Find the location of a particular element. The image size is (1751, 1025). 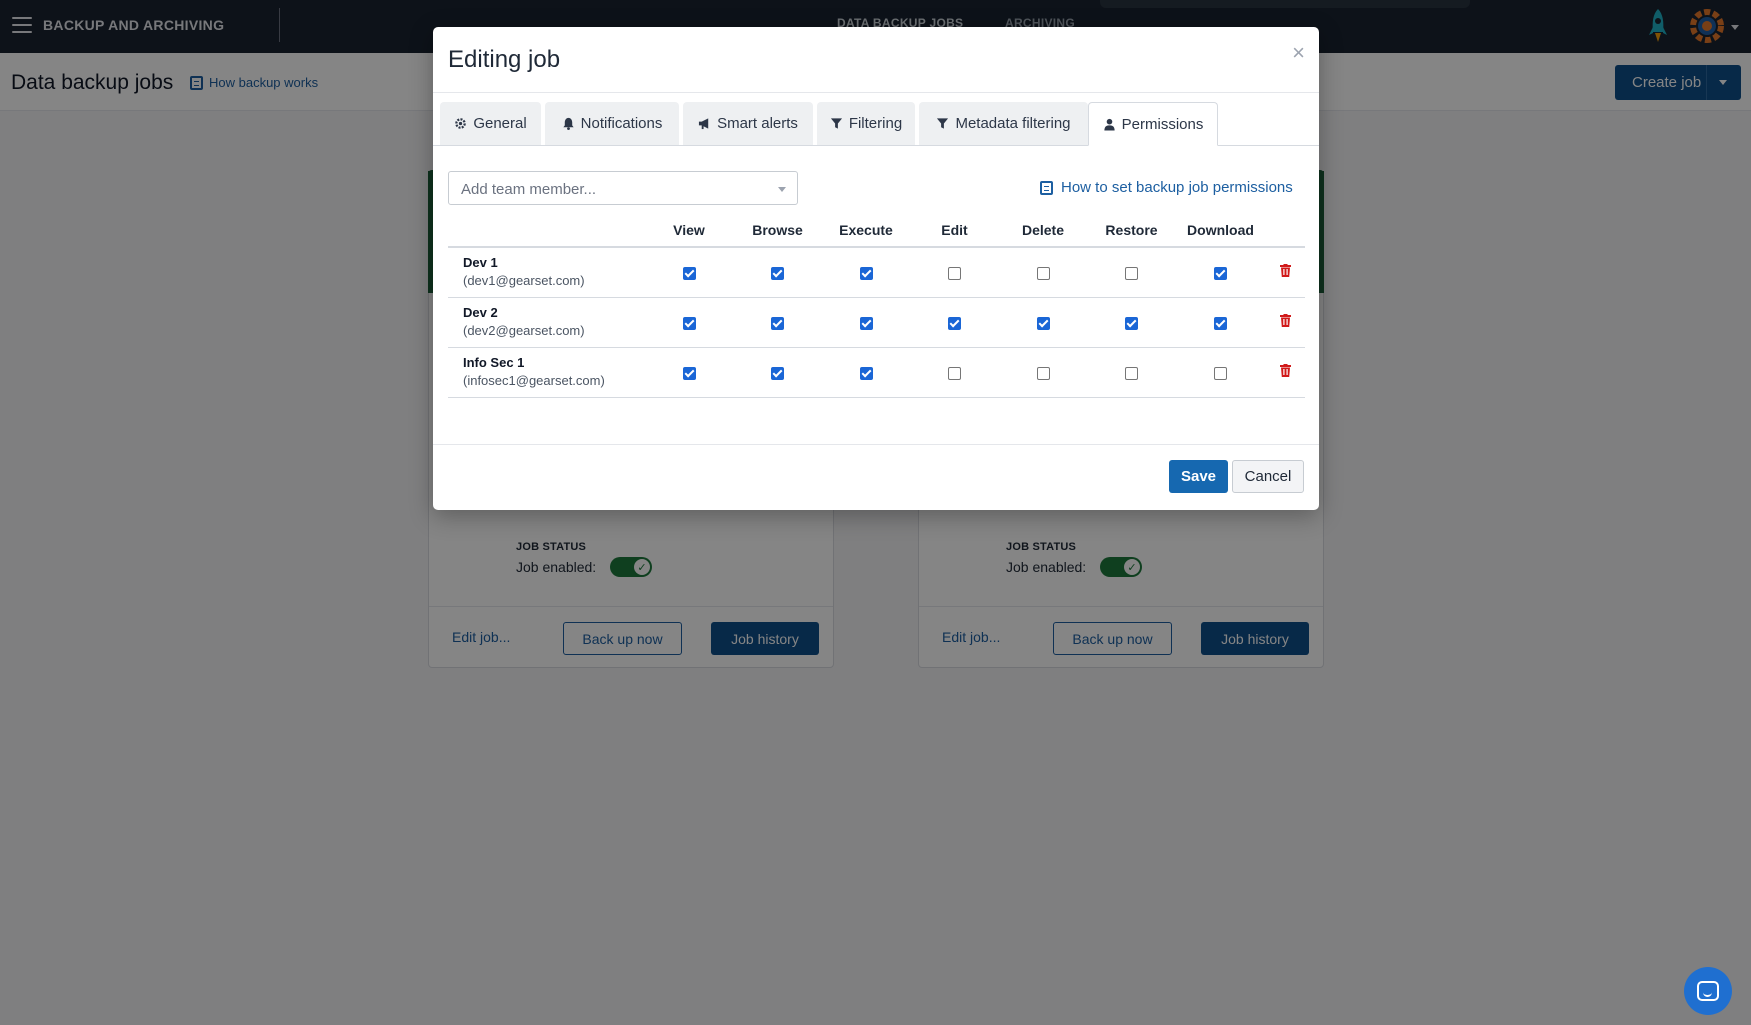

member-email: (dev1@gearset.com) is located at coordinates (524, 281).